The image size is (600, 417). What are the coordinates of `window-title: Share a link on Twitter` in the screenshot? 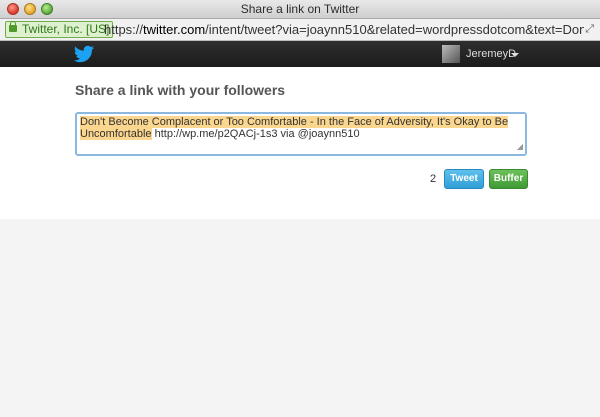 It's located at (300, 9).